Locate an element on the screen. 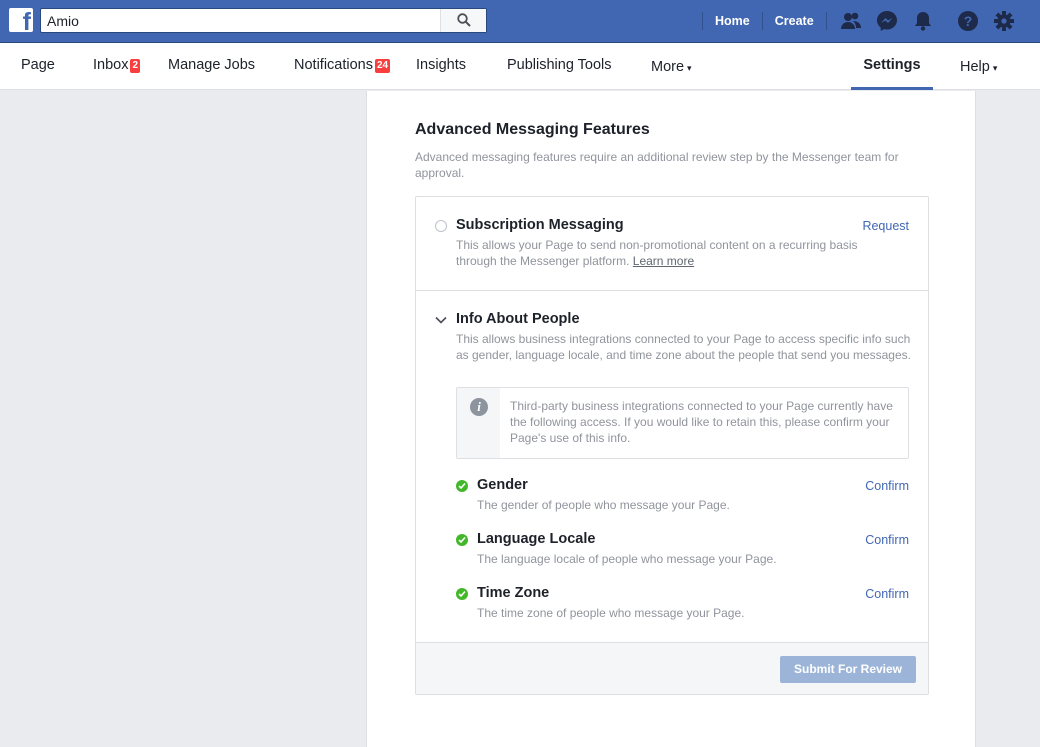  help-icon: ? is located at coordinates (968, 21).